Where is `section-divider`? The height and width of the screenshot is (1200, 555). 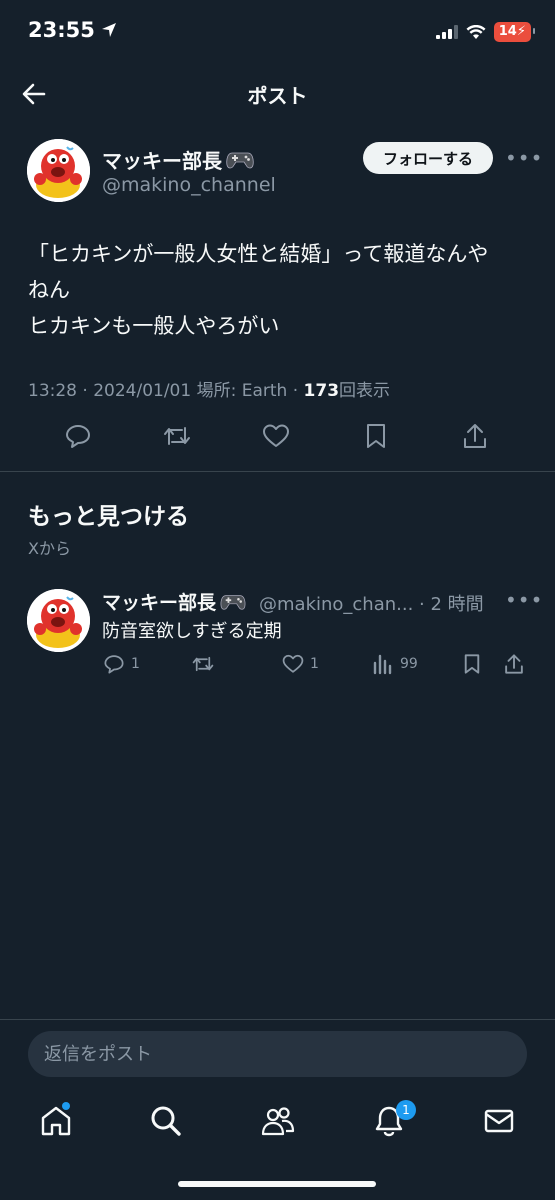 section-divider is located at coordinates (277, 471).